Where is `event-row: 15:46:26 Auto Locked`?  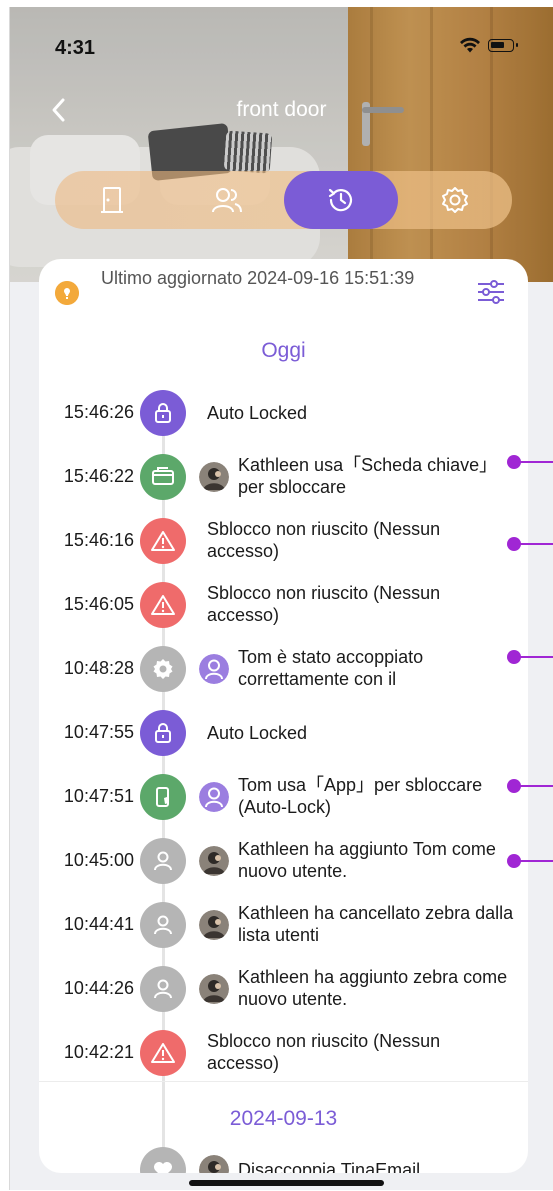
event-row: 15:46:26 Auto Locked is located at coordinates (283, 412).